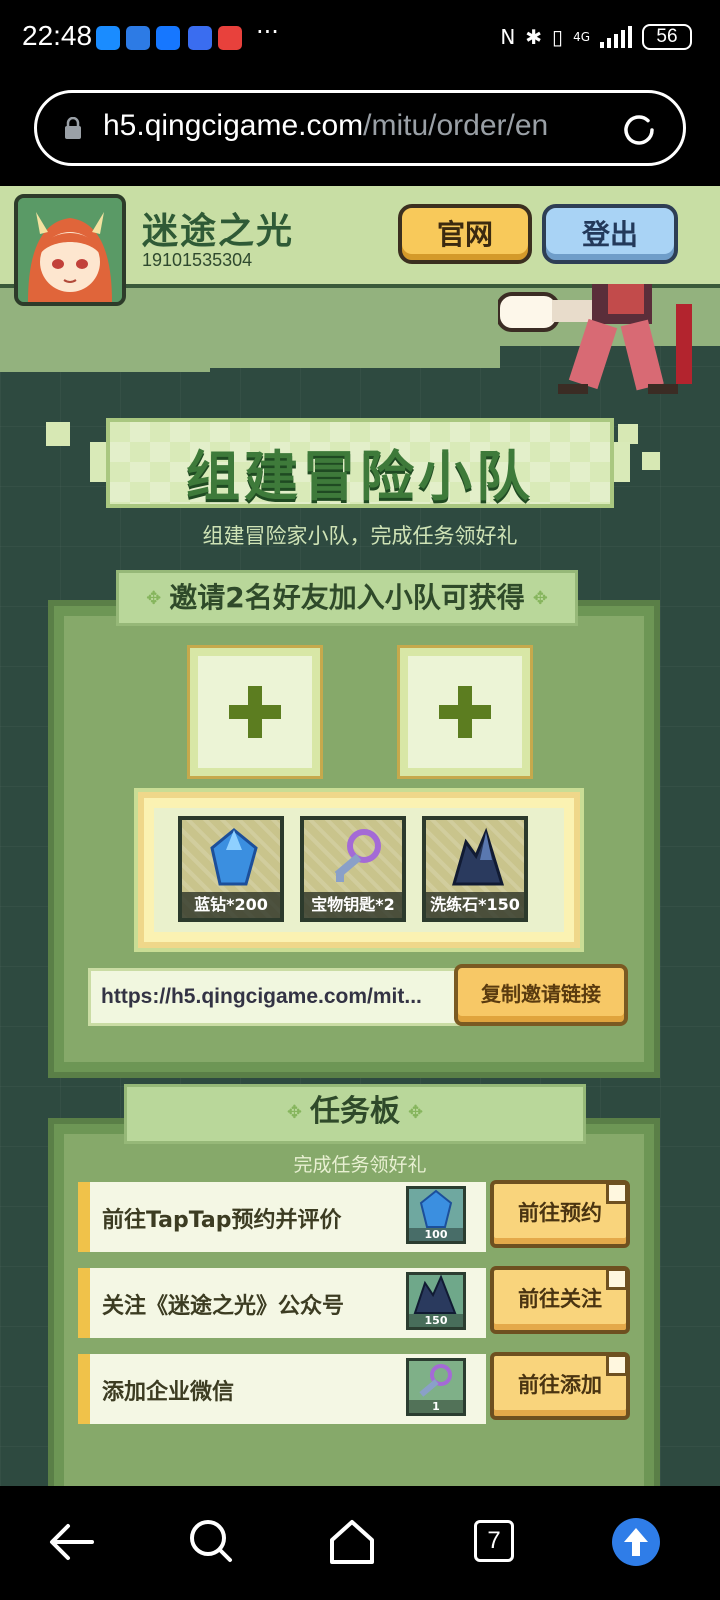  I want to click on reload-icon, so click(639, 130).